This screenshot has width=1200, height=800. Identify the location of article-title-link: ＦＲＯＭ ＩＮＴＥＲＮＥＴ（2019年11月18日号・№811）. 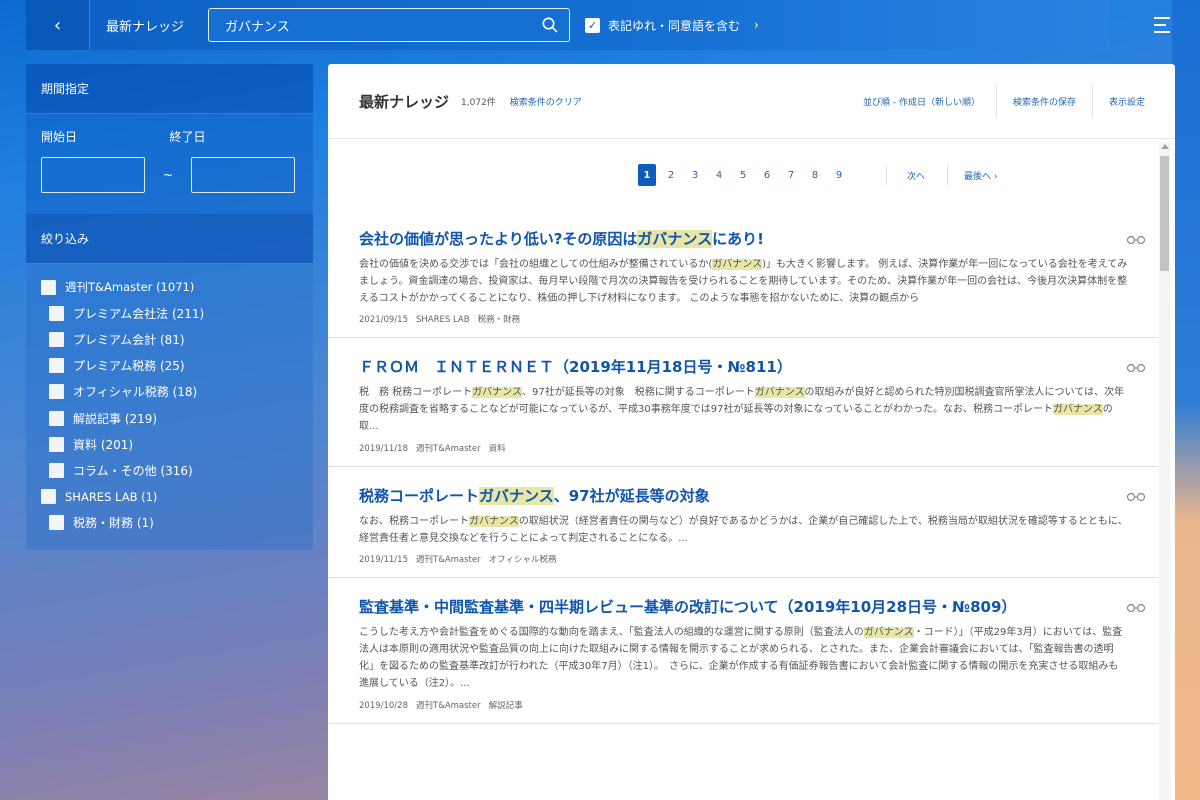
(743, 367).